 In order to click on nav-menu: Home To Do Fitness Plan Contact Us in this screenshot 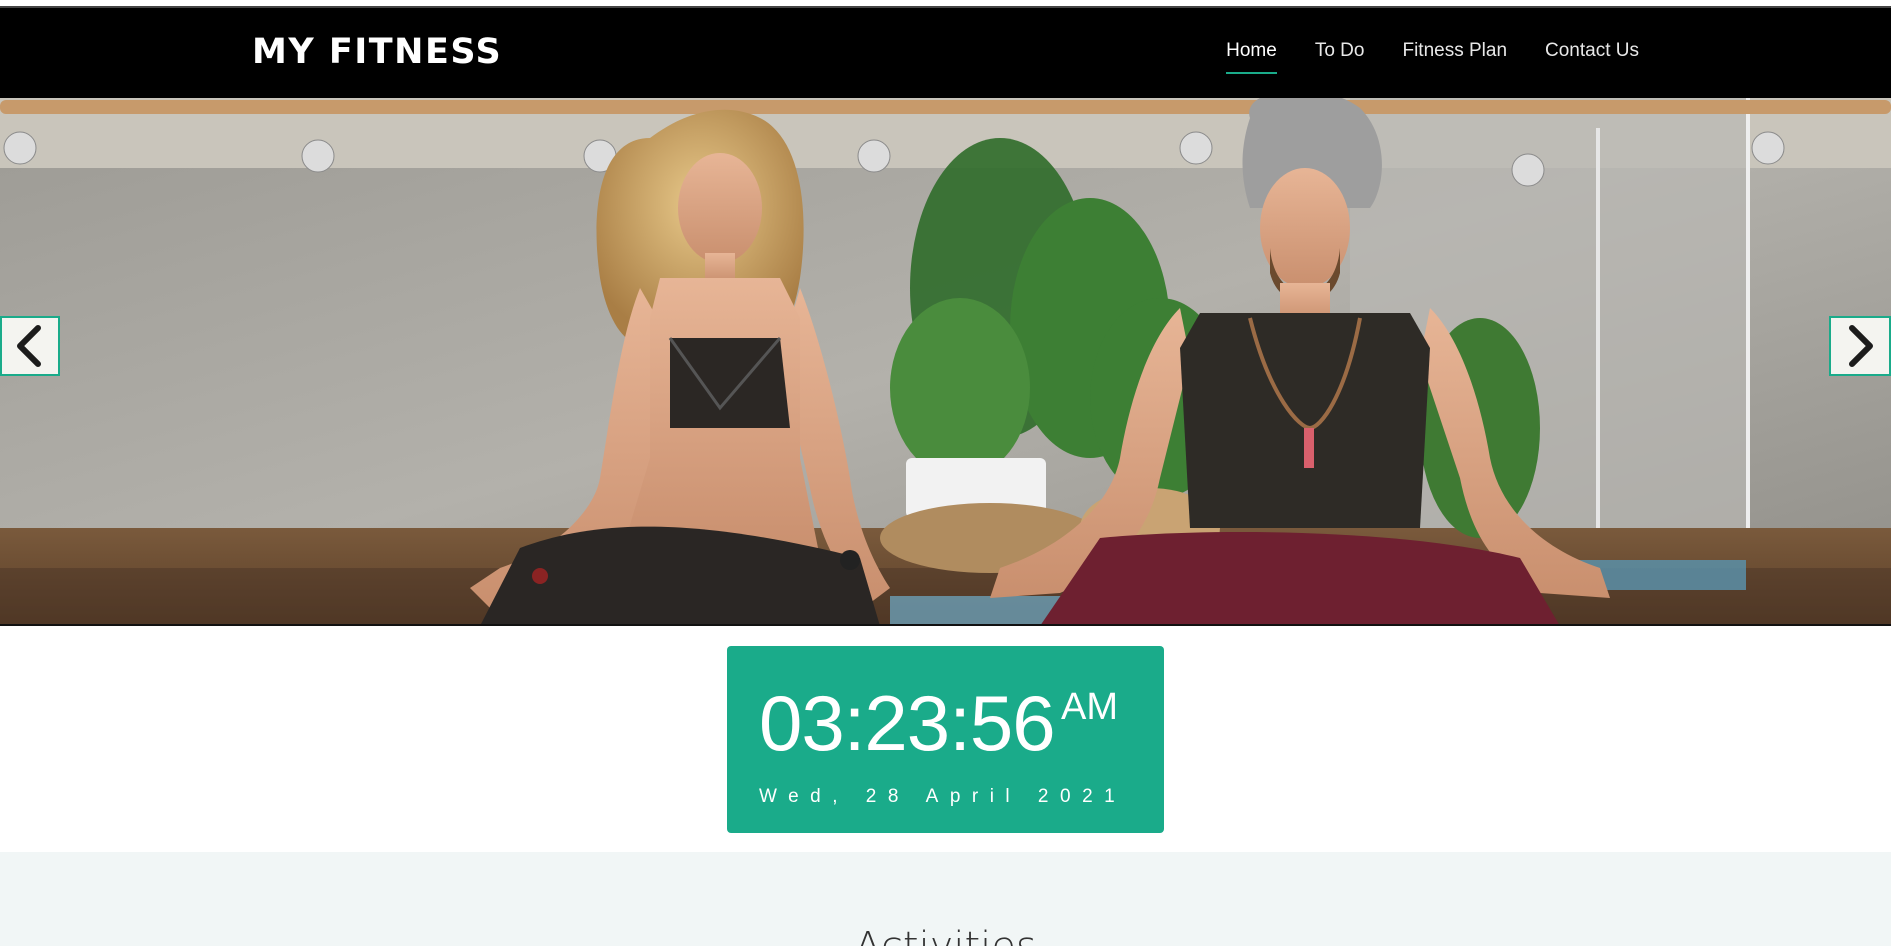, I will do `click(1432, 57)`.